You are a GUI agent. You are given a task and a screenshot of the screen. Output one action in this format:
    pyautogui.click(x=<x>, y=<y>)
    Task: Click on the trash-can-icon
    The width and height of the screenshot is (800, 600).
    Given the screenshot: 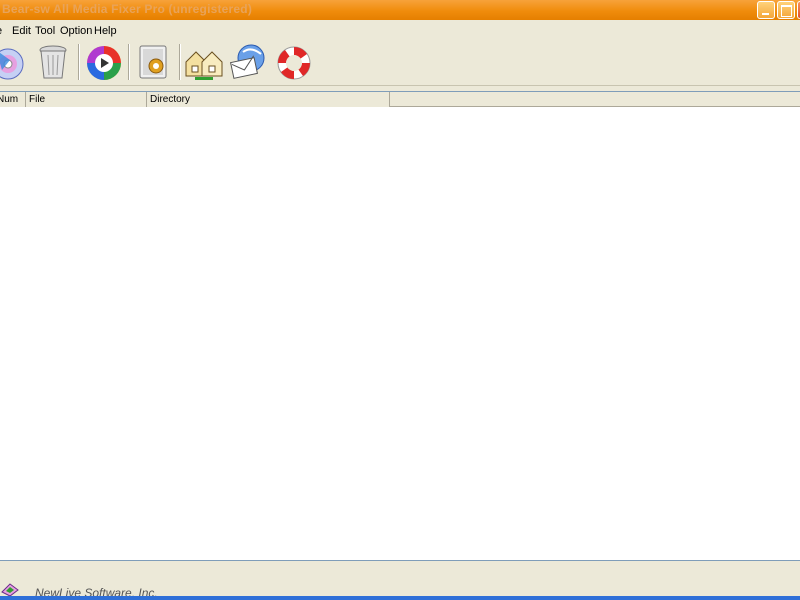 What is the action you would take?
    pyautogui.click(x=53, y=62)
    